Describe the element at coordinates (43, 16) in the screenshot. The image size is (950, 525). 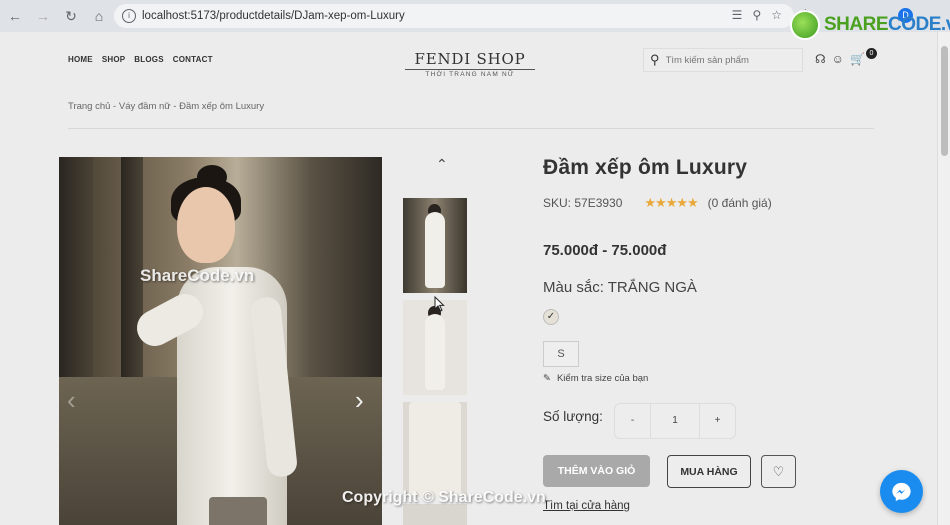
I see `forward-icon: →` at that location.